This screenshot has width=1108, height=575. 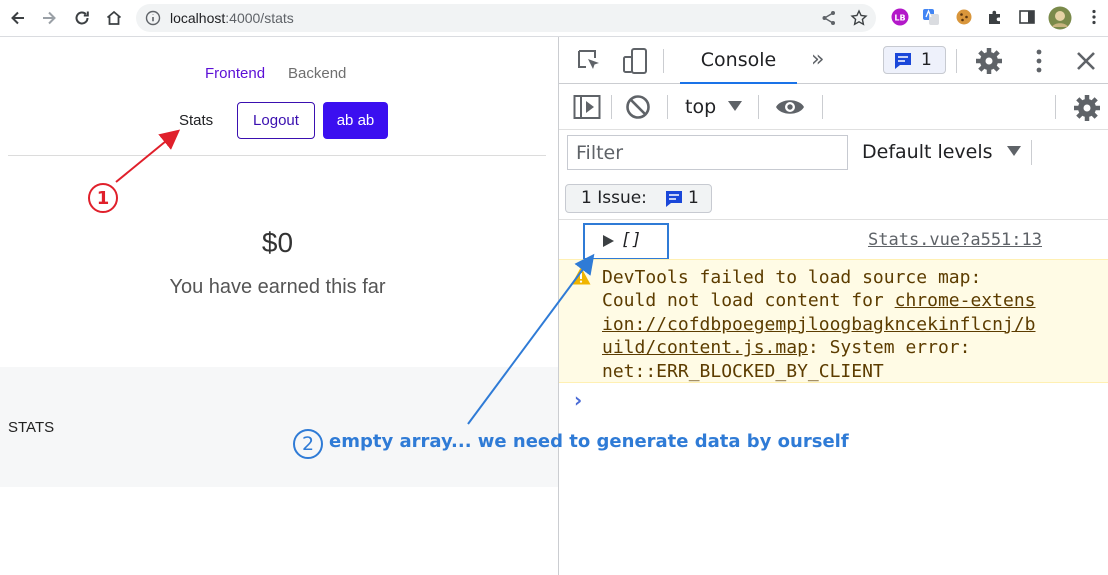 What do you see at coordinates (638, 107) in the screenshot?
I see `clear-console-icon` at bounding box center [638, 107].